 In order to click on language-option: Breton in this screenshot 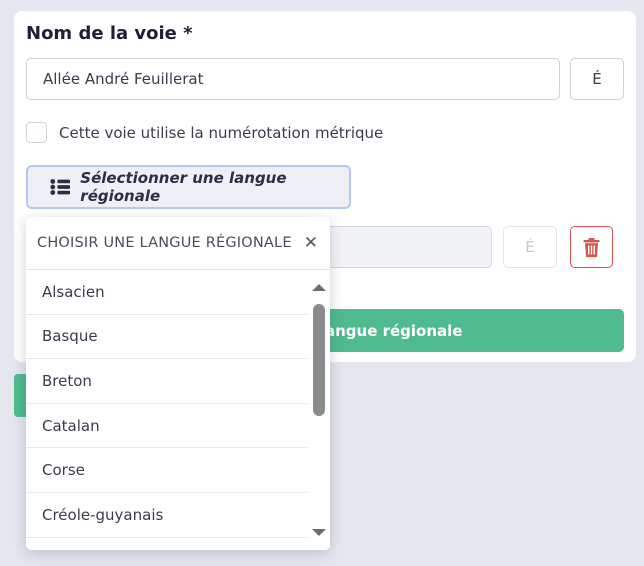, I will do `click(166, 381)`.